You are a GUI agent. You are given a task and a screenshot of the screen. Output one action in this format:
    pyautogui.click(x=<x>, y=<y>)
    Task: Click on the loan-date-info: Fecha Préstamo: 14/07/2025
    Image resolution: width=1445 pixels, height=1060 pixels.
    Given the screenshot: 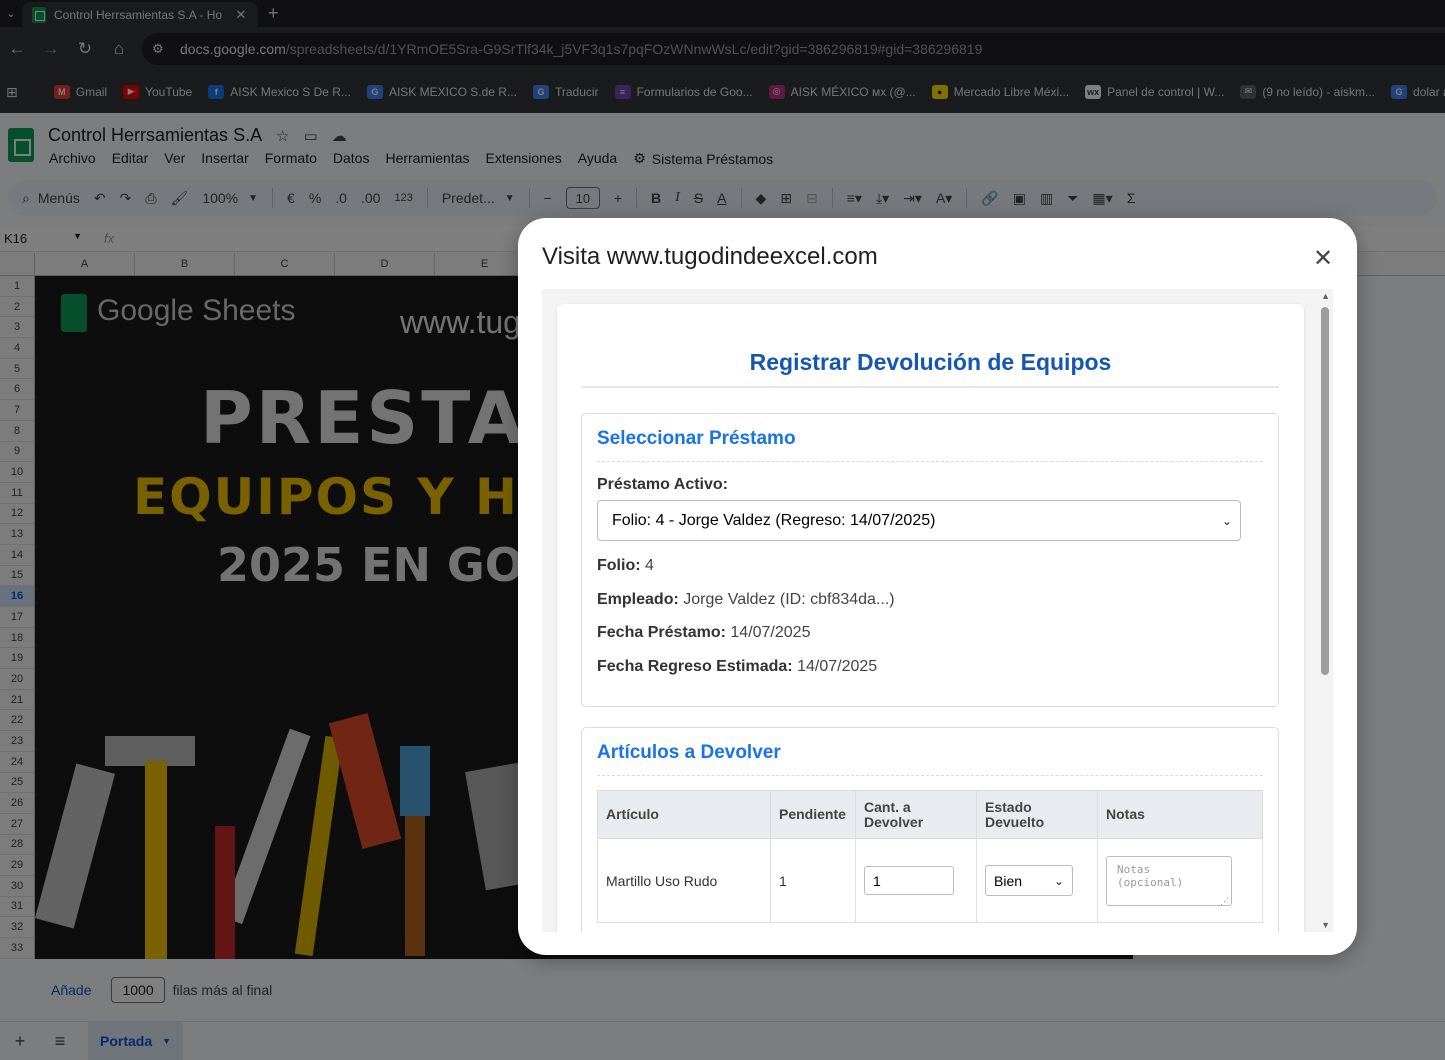 What is the action you would take?
    pyautogui.click(x=703, y=633)
    